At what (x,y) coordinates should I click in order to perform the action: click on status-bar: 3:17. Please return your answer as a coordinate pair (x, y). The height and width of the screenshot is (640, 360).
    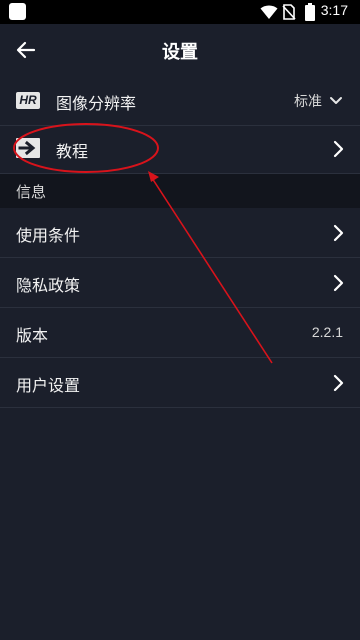
    Looking at the image, I should click on (180, 12).